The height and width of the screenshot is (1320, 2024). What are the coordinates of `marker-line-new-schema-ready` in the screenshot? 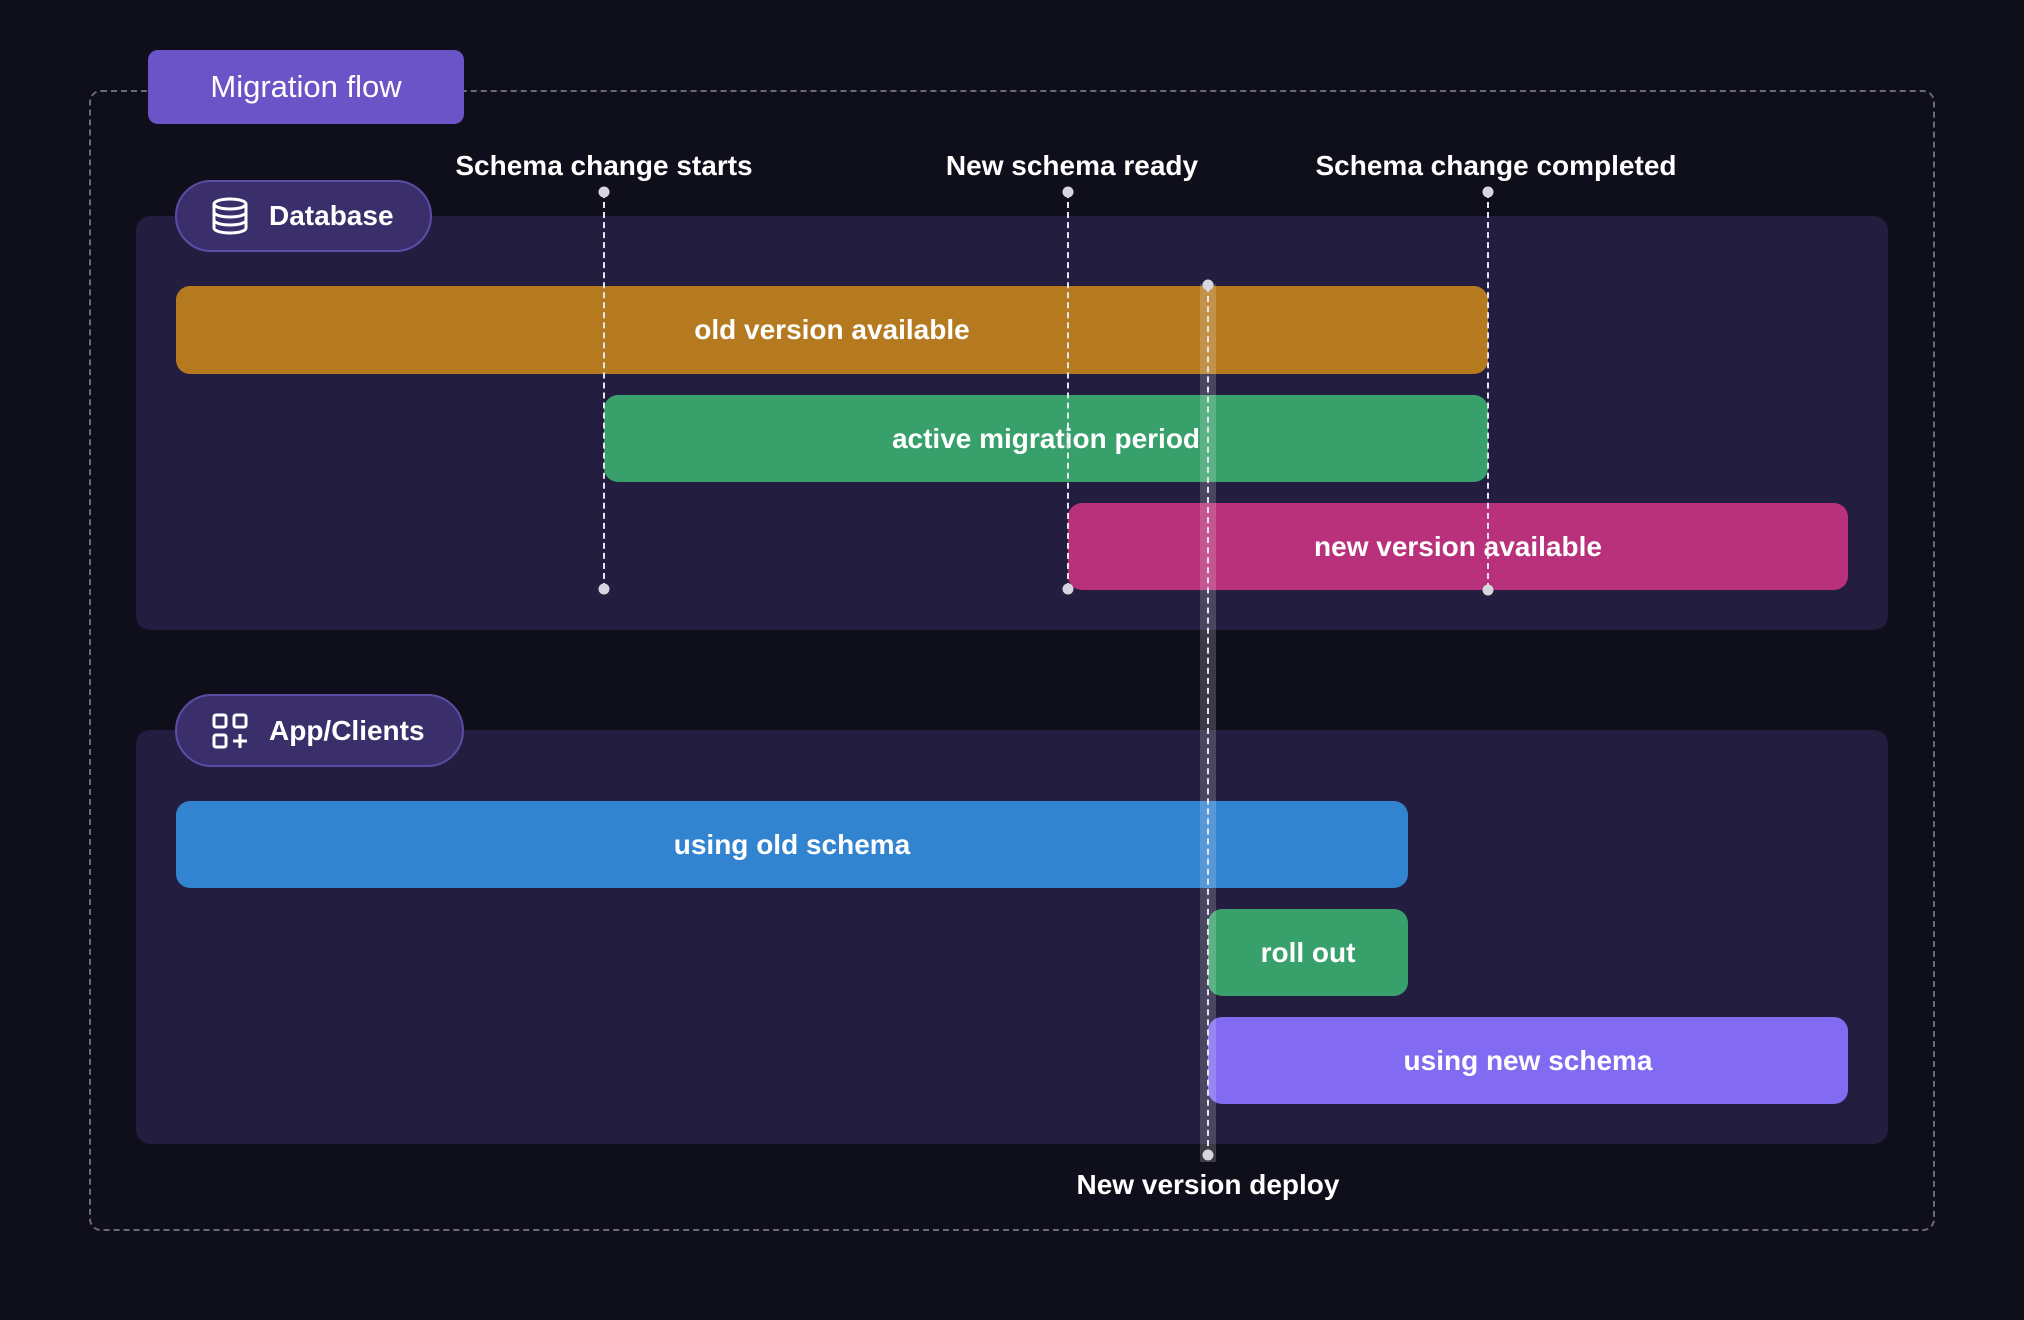 It's located at (1068, 390).